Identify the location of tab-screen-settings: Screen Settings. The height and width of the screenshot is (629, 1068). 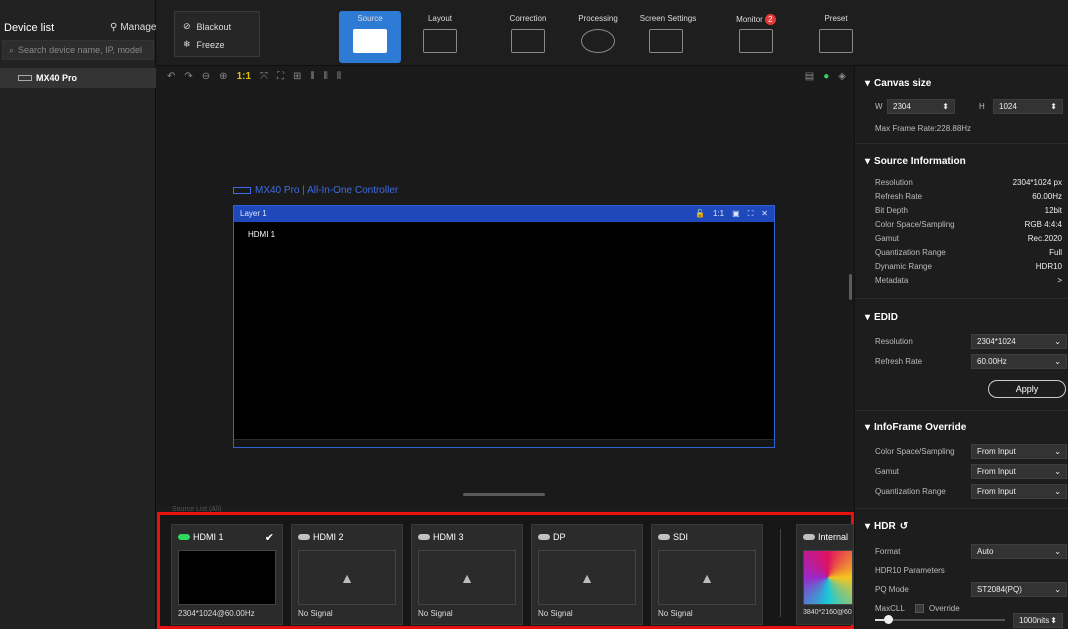
(668, 37).